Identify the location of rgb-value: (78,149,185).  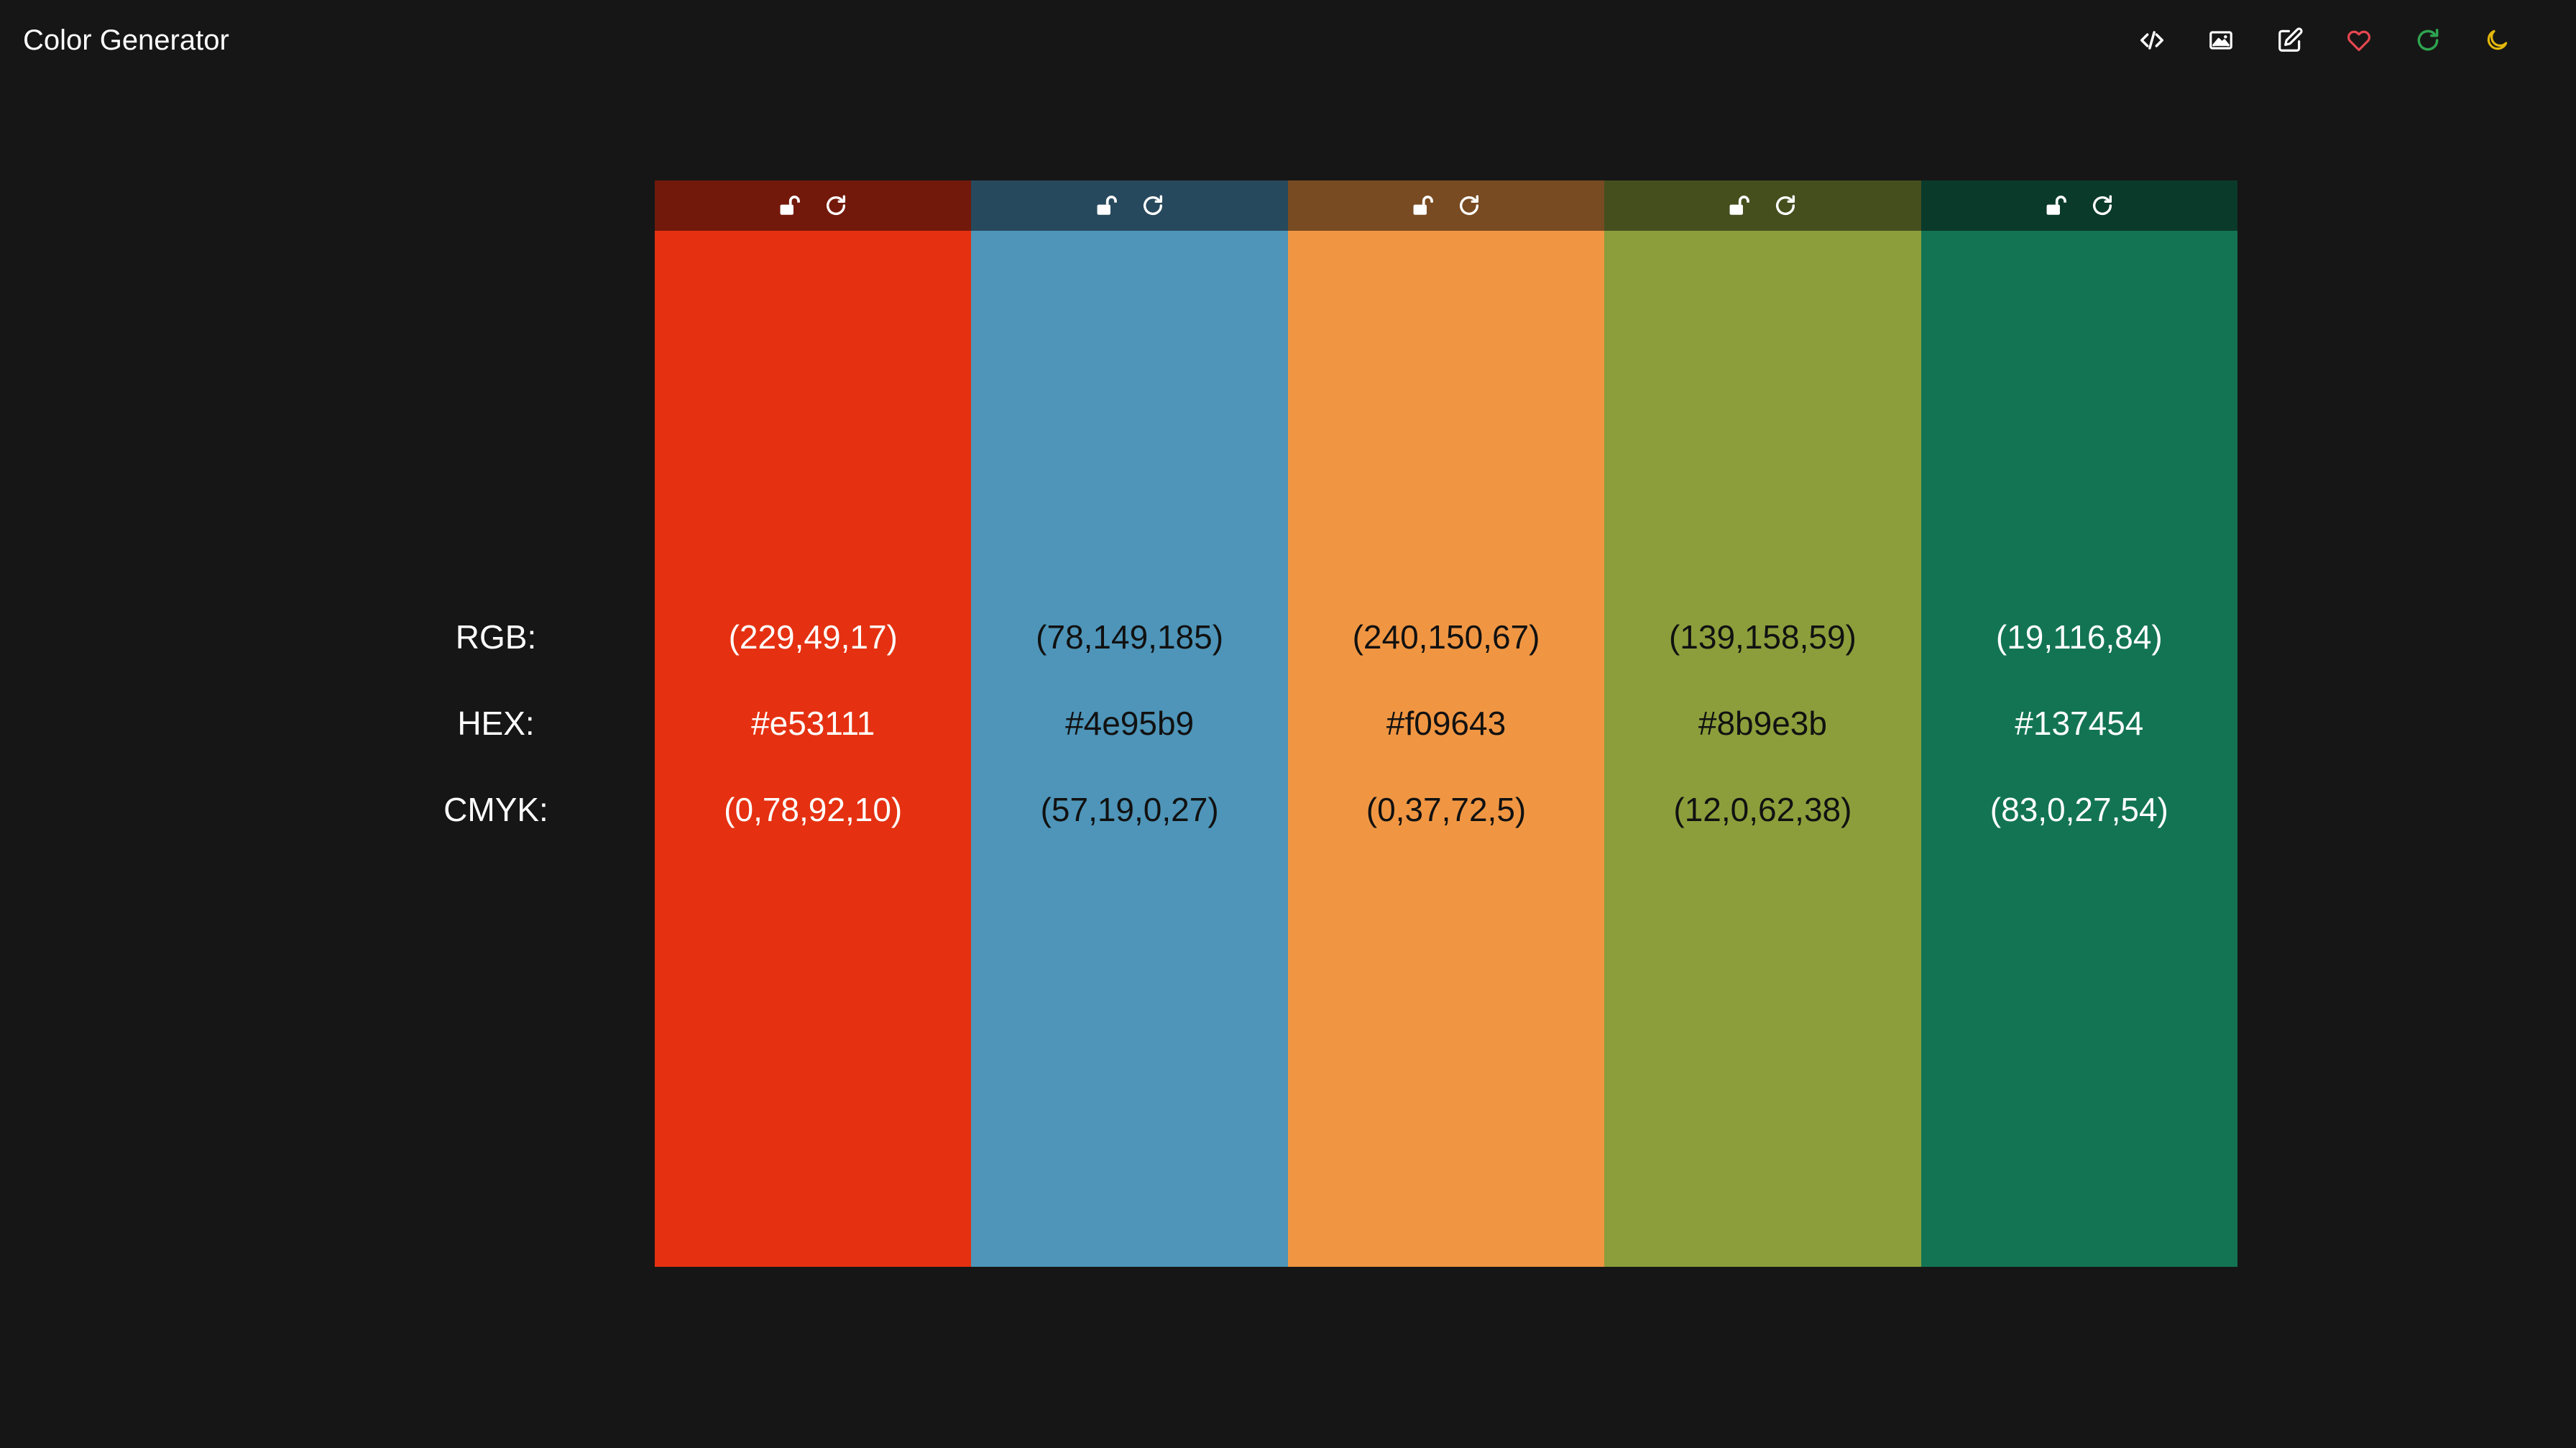
(1130, 637).